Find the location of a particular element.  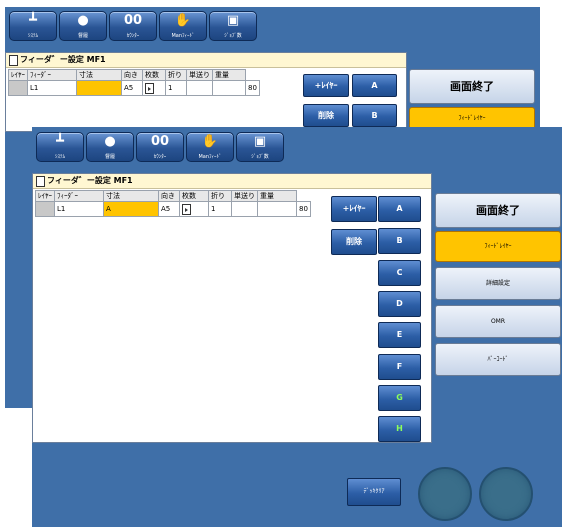

back-feeder-b-button: B is located at coordinates (374, 115).